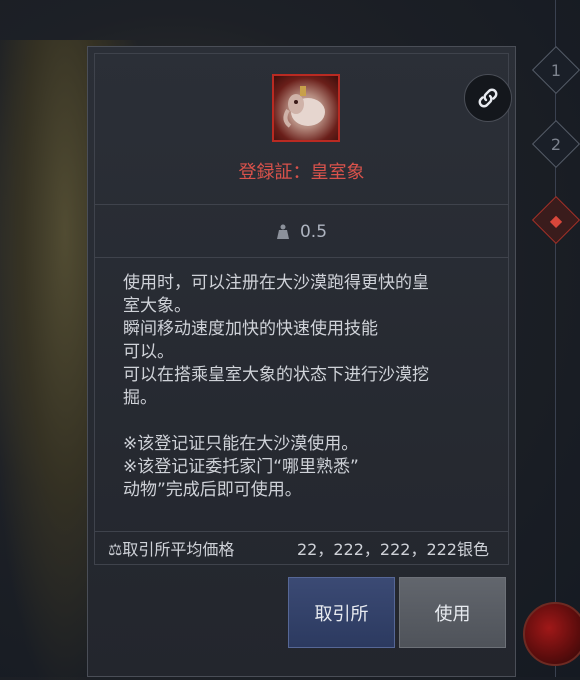  I want to click on link-icon, so click(488, 98).